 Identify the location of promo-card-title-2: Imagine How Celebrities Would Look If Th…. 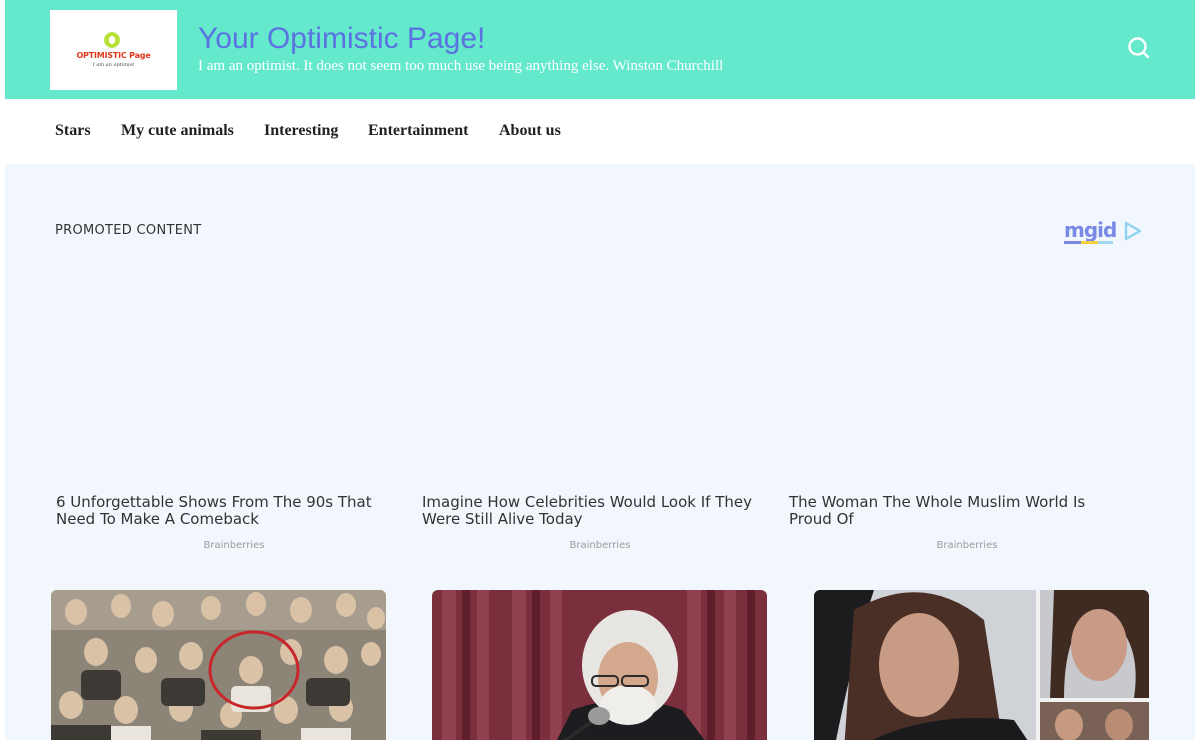
(590, 511).